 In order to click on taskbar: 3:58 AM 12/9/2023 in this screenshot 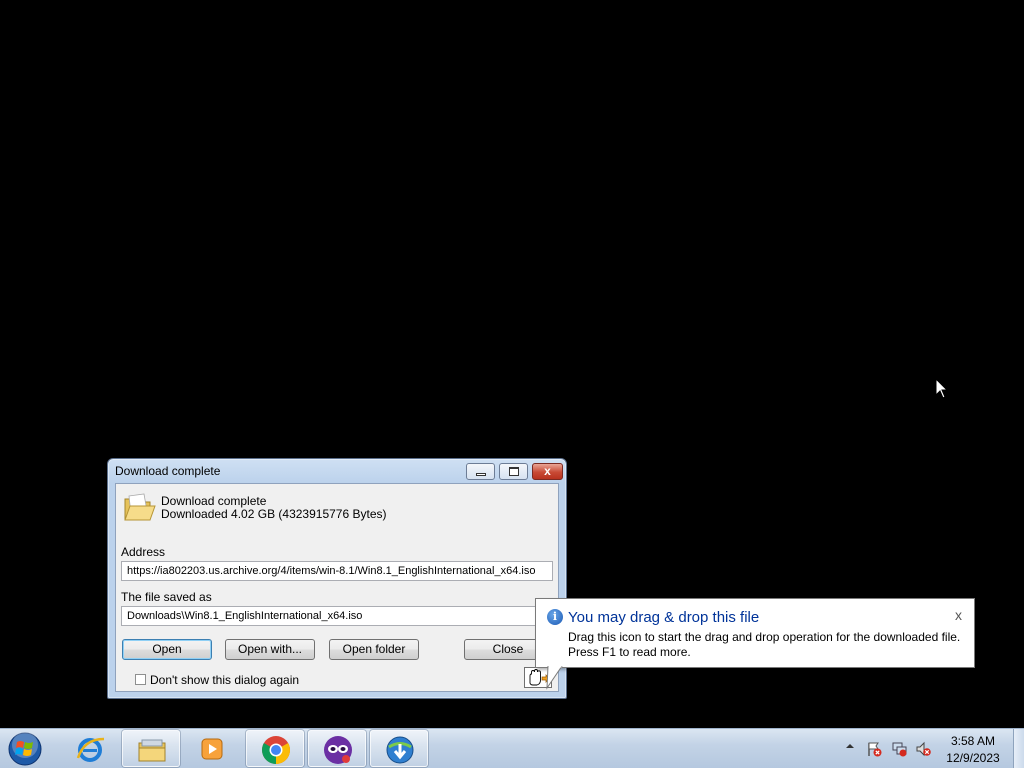, I will do `click(512, 748)`.